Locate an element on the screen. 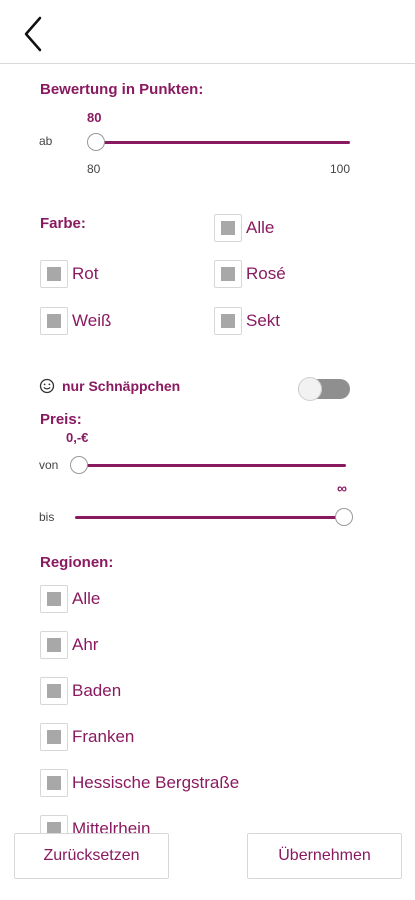 The image size is (415, 900). region-checkbox-franken: Franken is located at coordinates (87, 737).